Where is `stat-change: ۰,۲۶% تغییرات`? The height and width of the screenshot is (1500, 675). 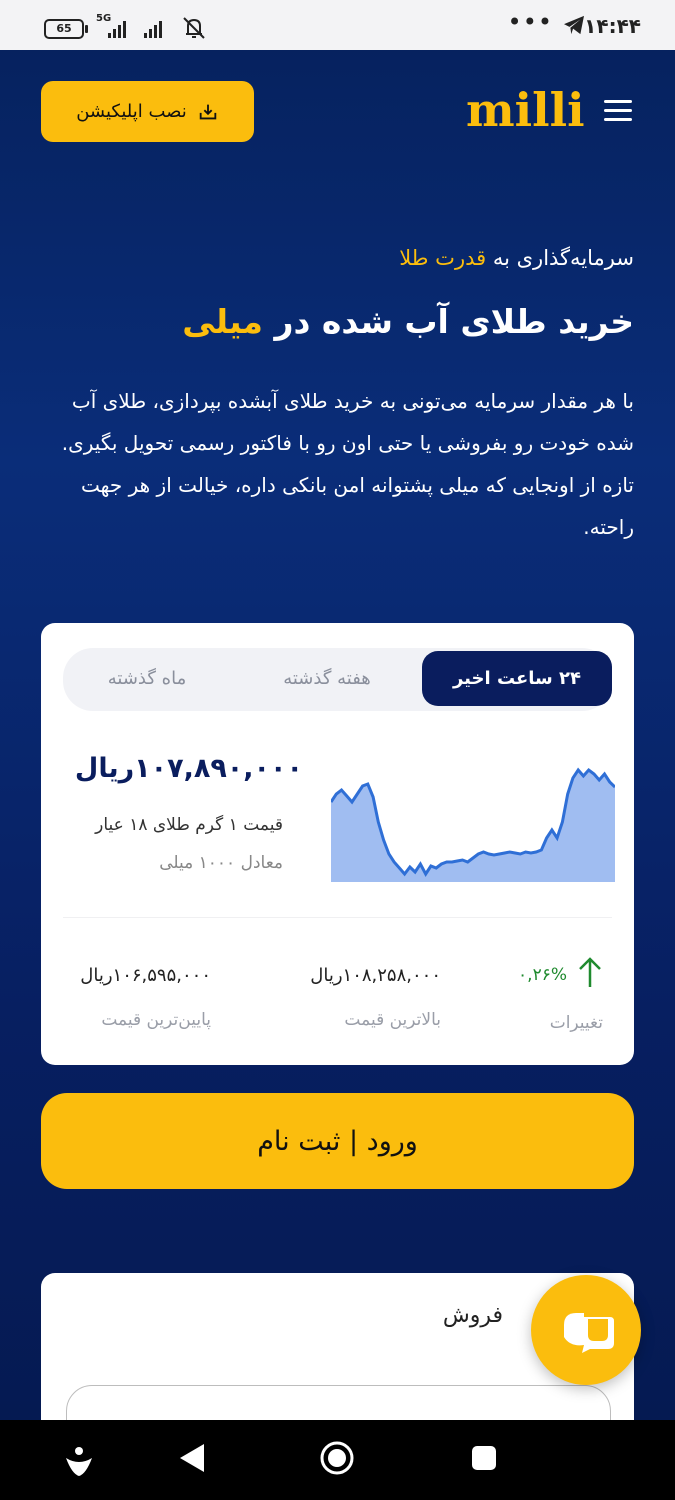
stat-change: ۰,۲۶% تغییرات is located at coordinates (557, 995).